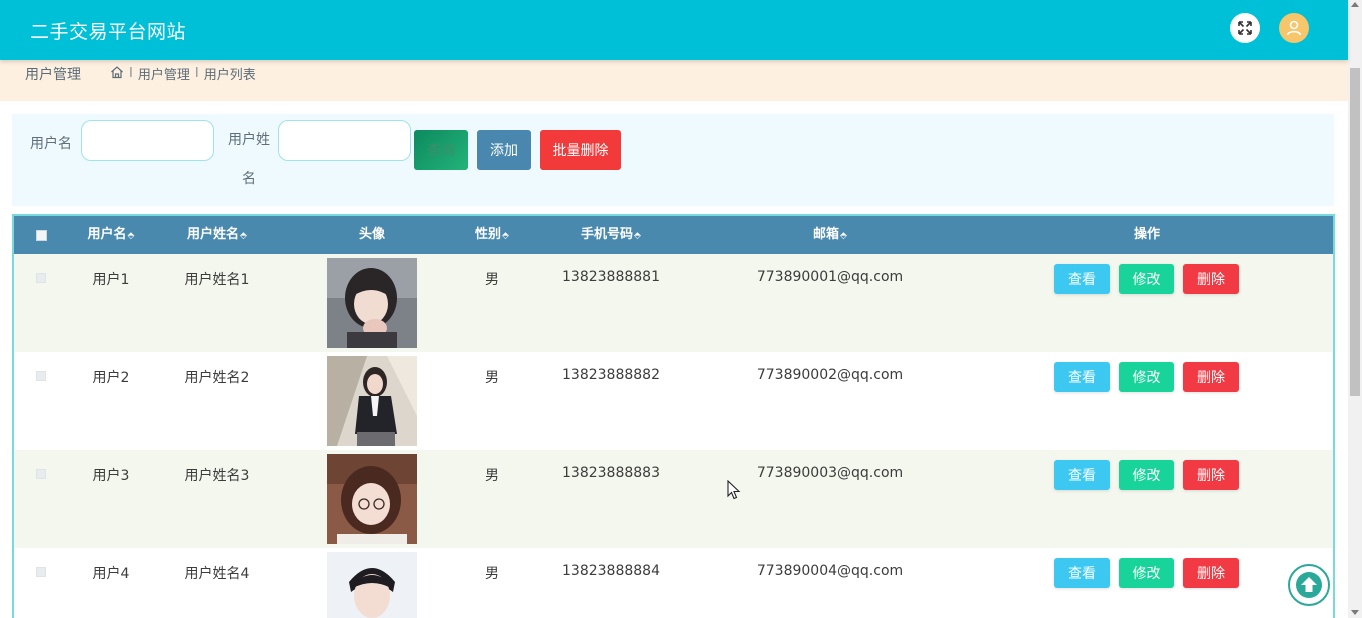 The width and height of the screenshot is (1362, 618). Describe the element at coordinates (1147, 234) in the screenshot. I see `column-header-actions: 操作` at that location.